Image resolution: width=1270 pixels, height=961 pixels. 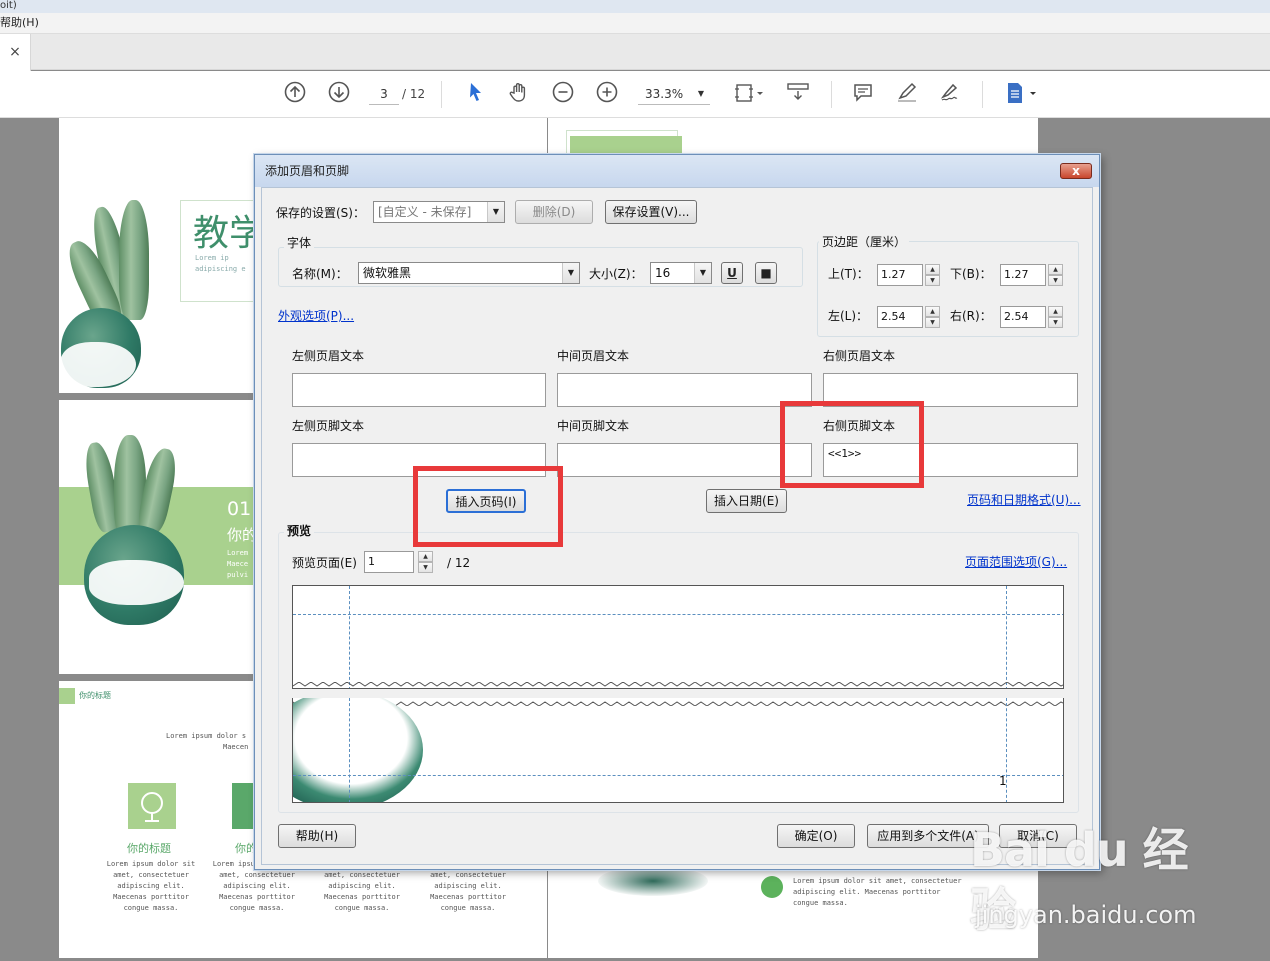 What do you see at coordinates (593, 356) in the screenshot?
I see `center-header-label: 中间页眉文本` at bounding box center [593, 356].